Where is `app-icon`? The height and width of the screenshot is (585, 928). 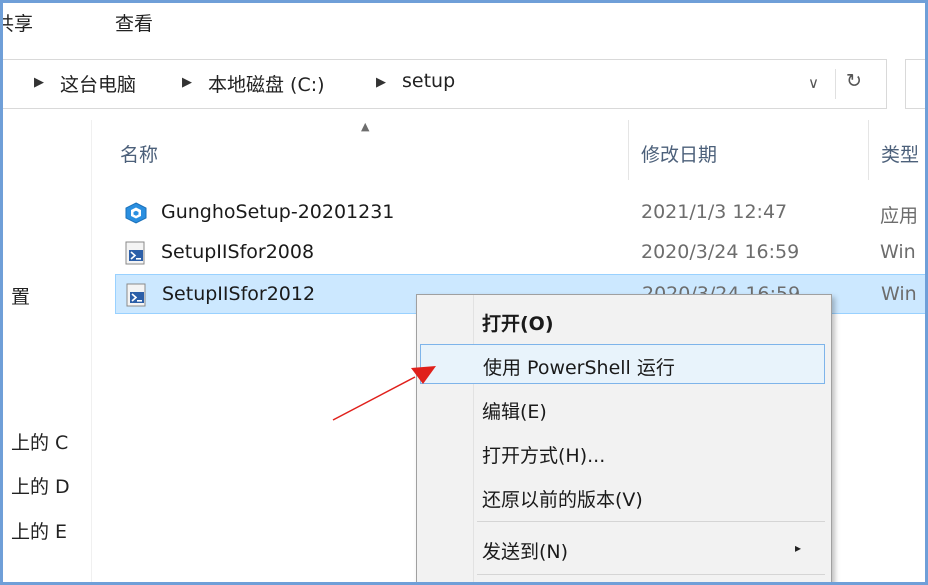 app-icon is located at coordinates (136, 213).